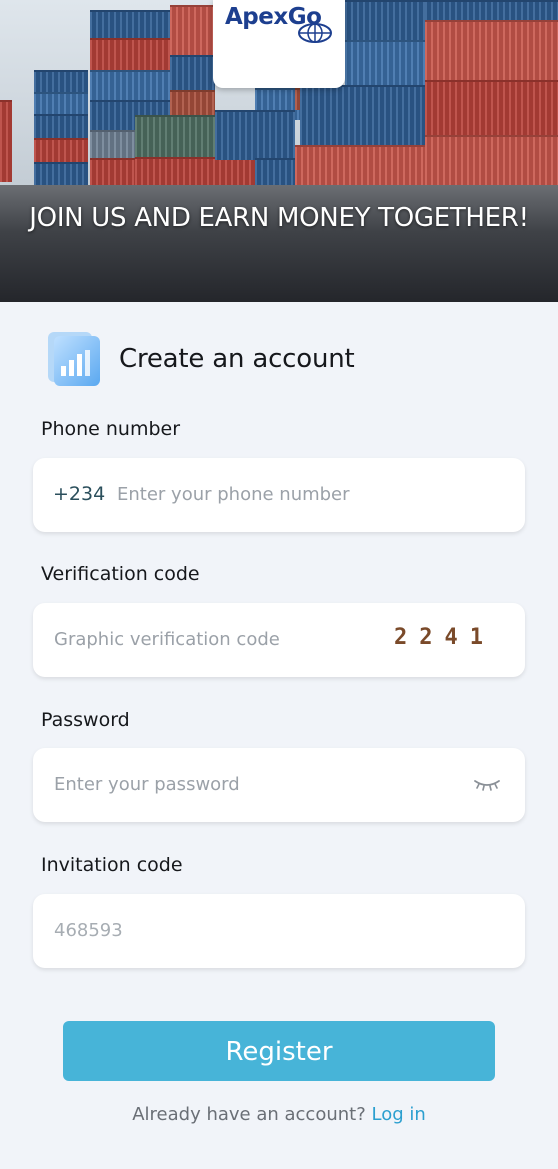 The width and height of the screenshot is (558, 1169). I want to click on eye-closed-icon, so click(487, 785).